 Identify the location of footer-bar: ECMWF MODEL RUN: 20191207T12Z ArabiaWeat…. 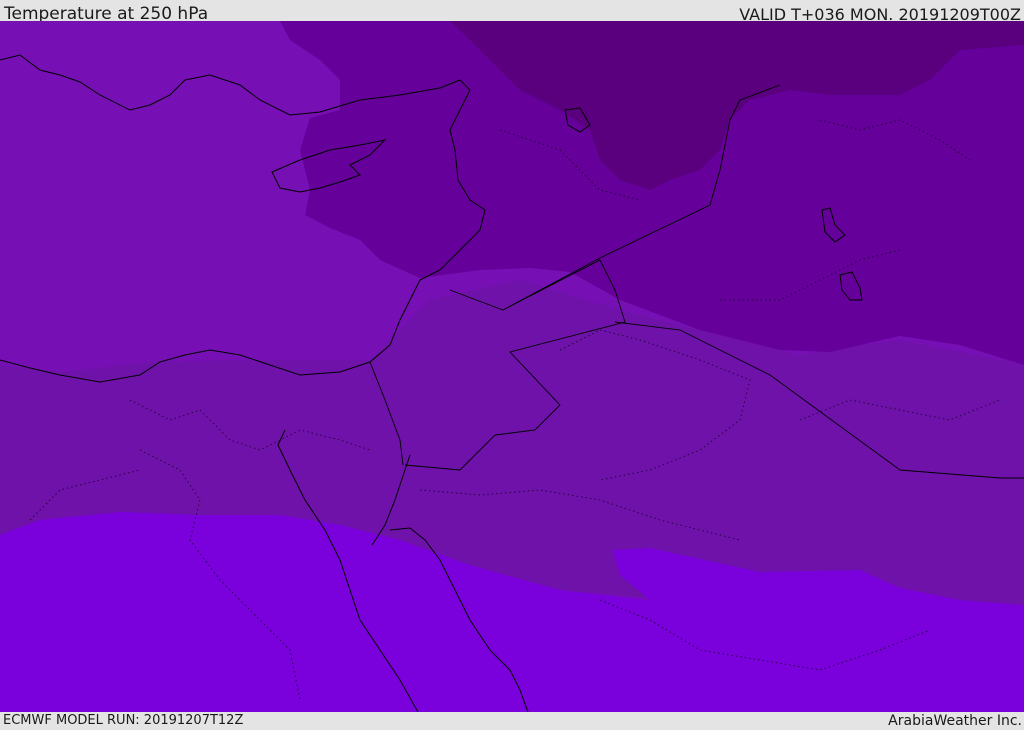
(512, 720).